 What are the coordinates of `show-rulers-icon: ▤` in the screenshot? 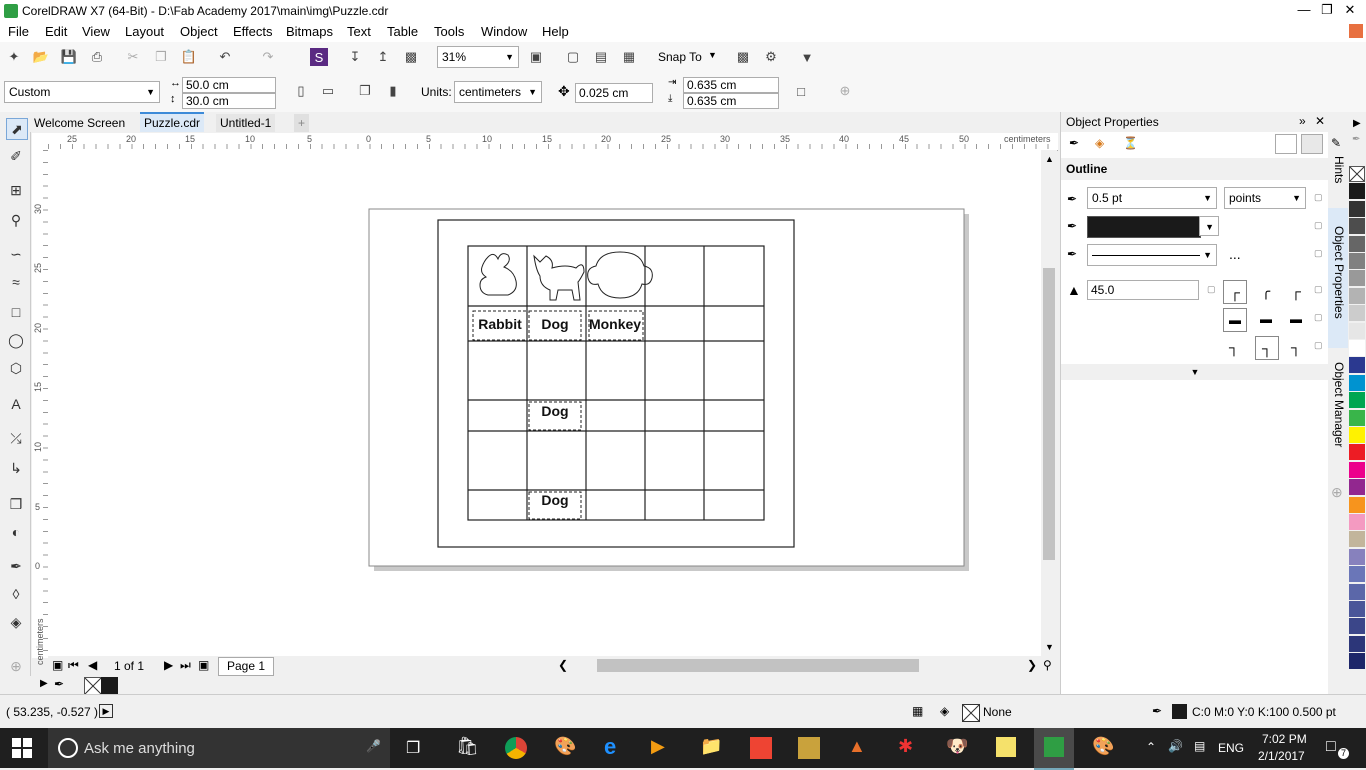 It's located at (601, 57).